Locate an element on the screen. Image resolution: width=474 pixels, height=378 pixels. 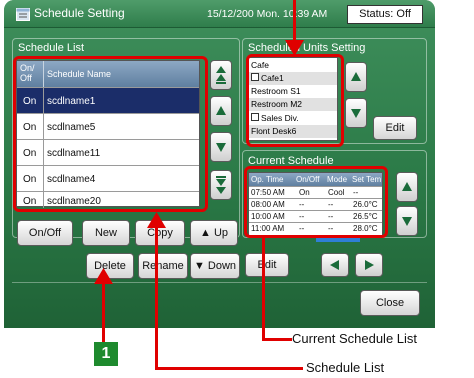
rename-button: Rename is located at coordinates (163, 266).